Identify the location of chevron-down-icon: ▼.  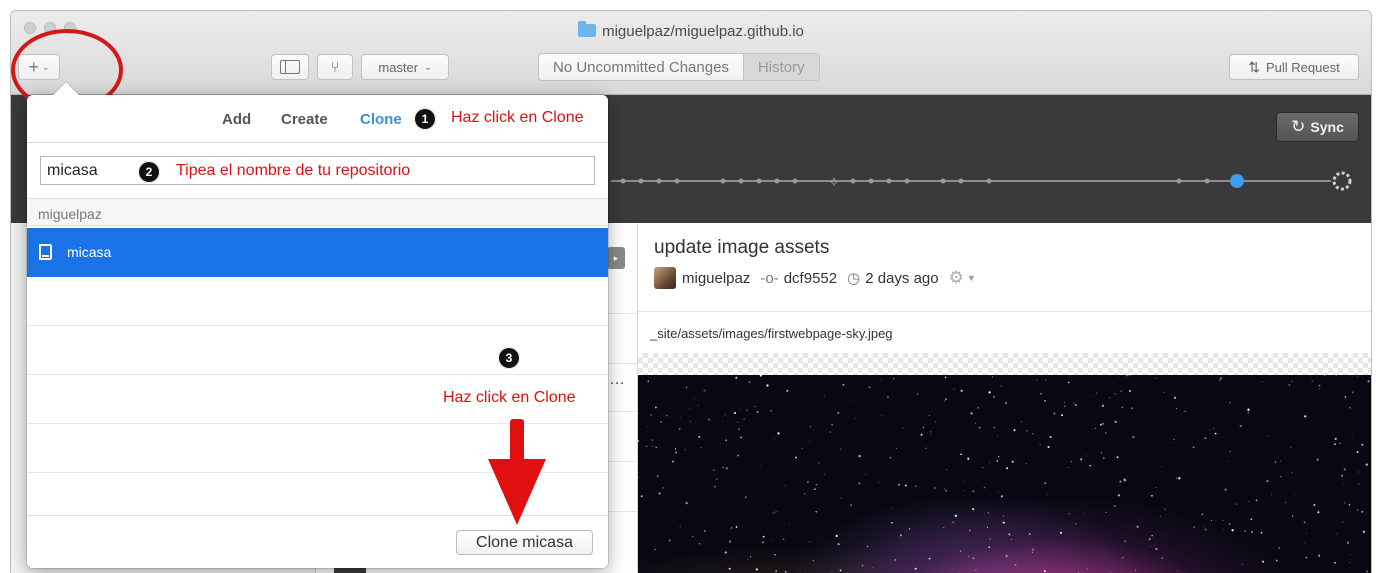
(971, 278).